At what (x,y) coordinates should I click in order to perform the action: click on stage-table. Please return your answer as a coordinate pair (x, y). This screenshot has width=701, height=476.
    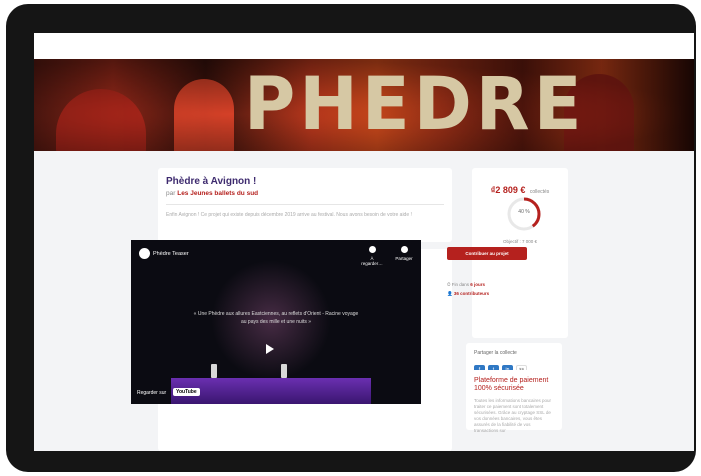
    Looking at the image, I should click on (271, 391).